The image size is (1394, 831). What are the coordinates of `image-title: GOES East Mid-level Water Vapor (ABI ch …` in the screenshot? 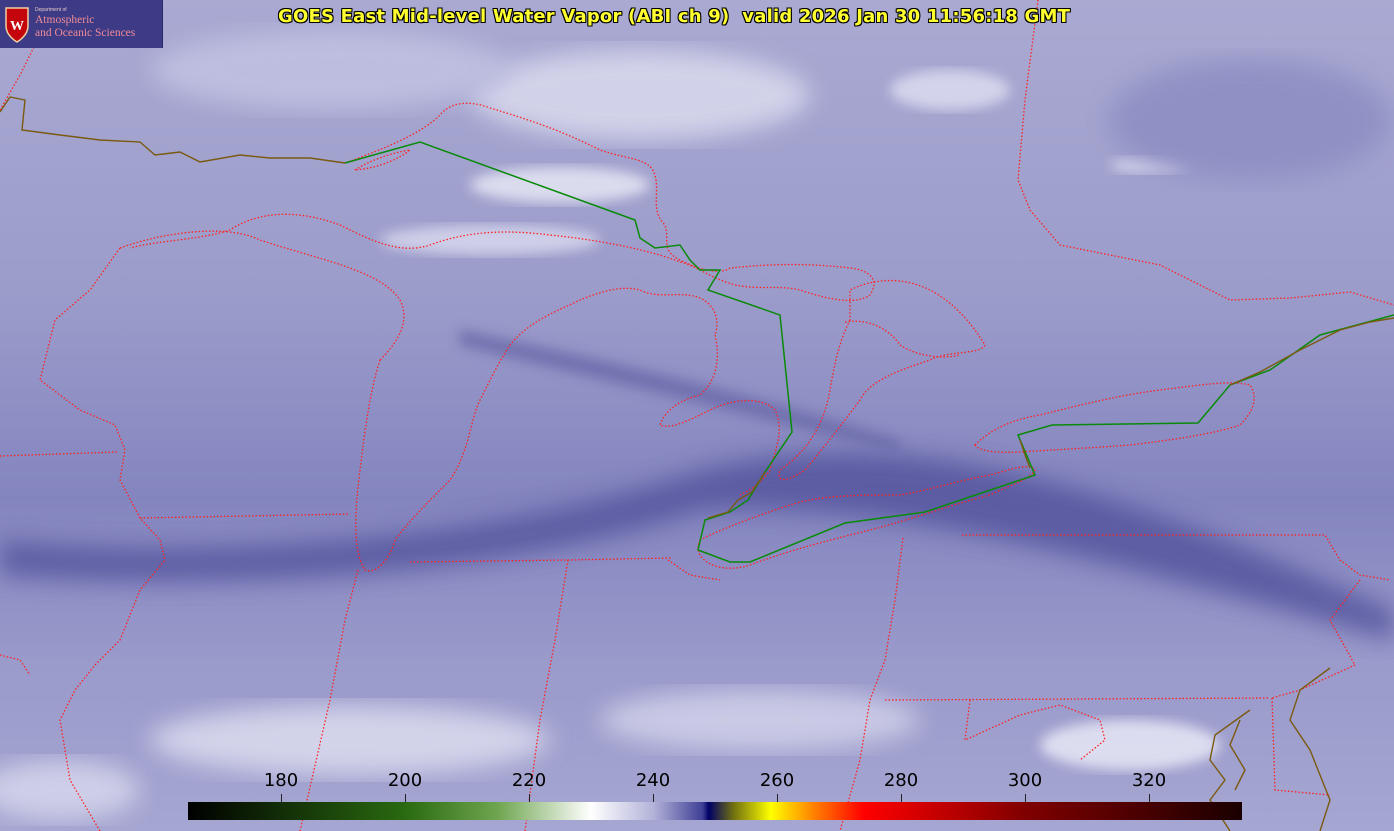 It's located at (674, 16).